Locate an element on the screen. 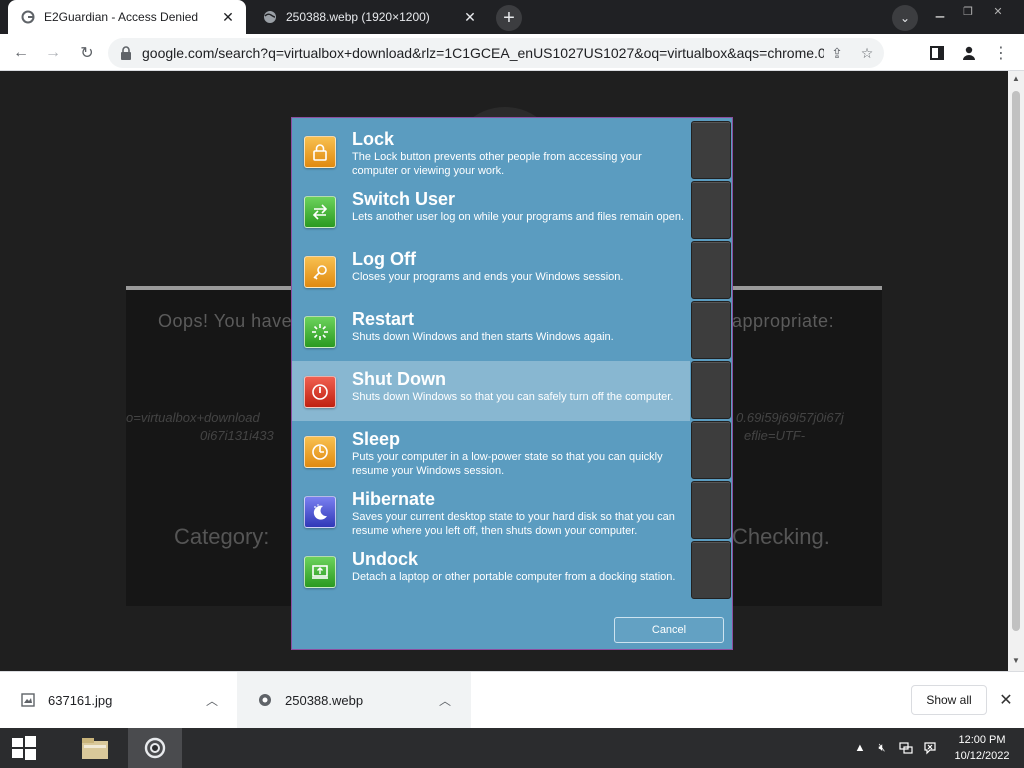 This screenshot has width=1024, height=768. share-icon: ⇪ is located at coordinates (837, 53).